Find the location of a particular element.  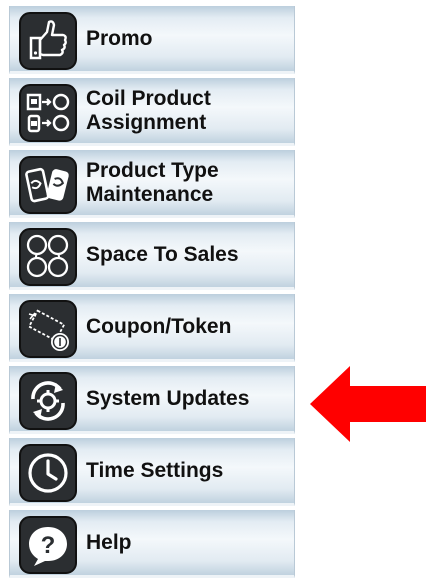

coupon-token-icon is located at coordinates (48, 329).